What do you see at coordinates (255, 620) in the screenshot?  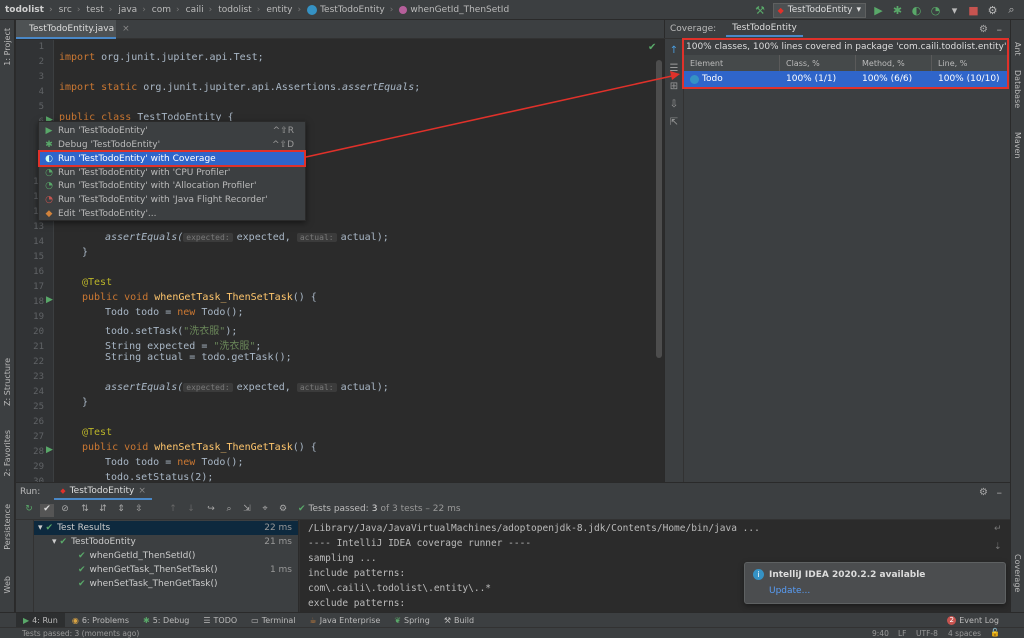 I see `terminal-icon: ▭` at bounding box center [255, 620].